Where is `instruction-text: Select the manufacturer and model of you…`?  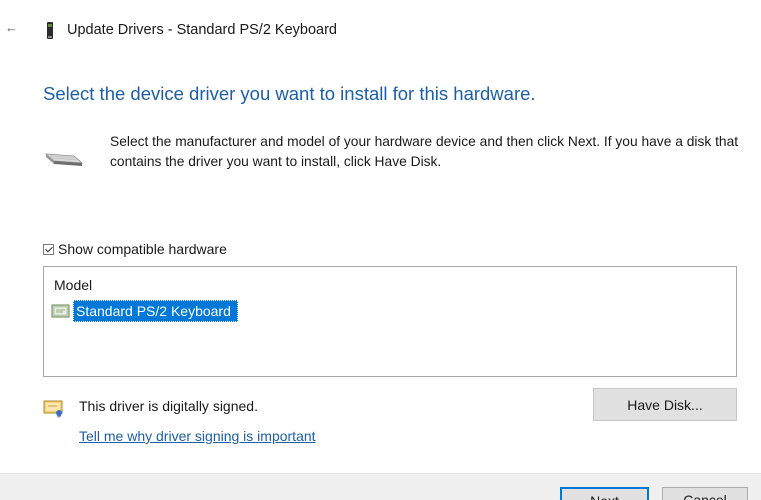 instruction-text: Select the manufacturer and model of you… is located at coordinates (424, 151).